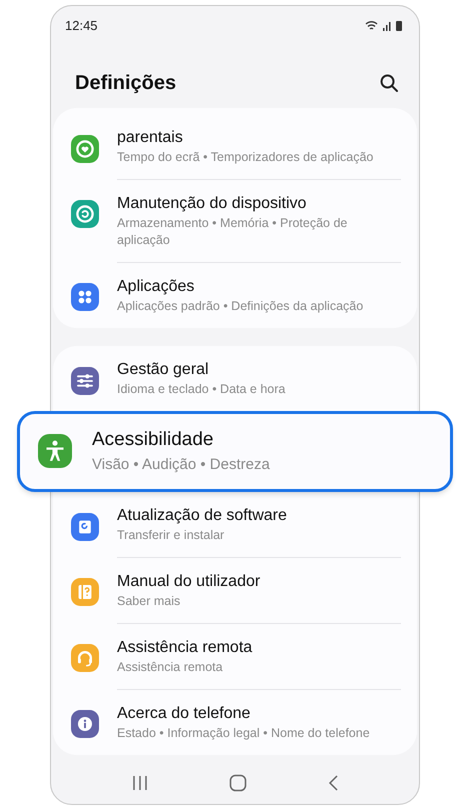 The image size is (470, 810). I want to click on item-title: Aplicações, so click(156, 286).